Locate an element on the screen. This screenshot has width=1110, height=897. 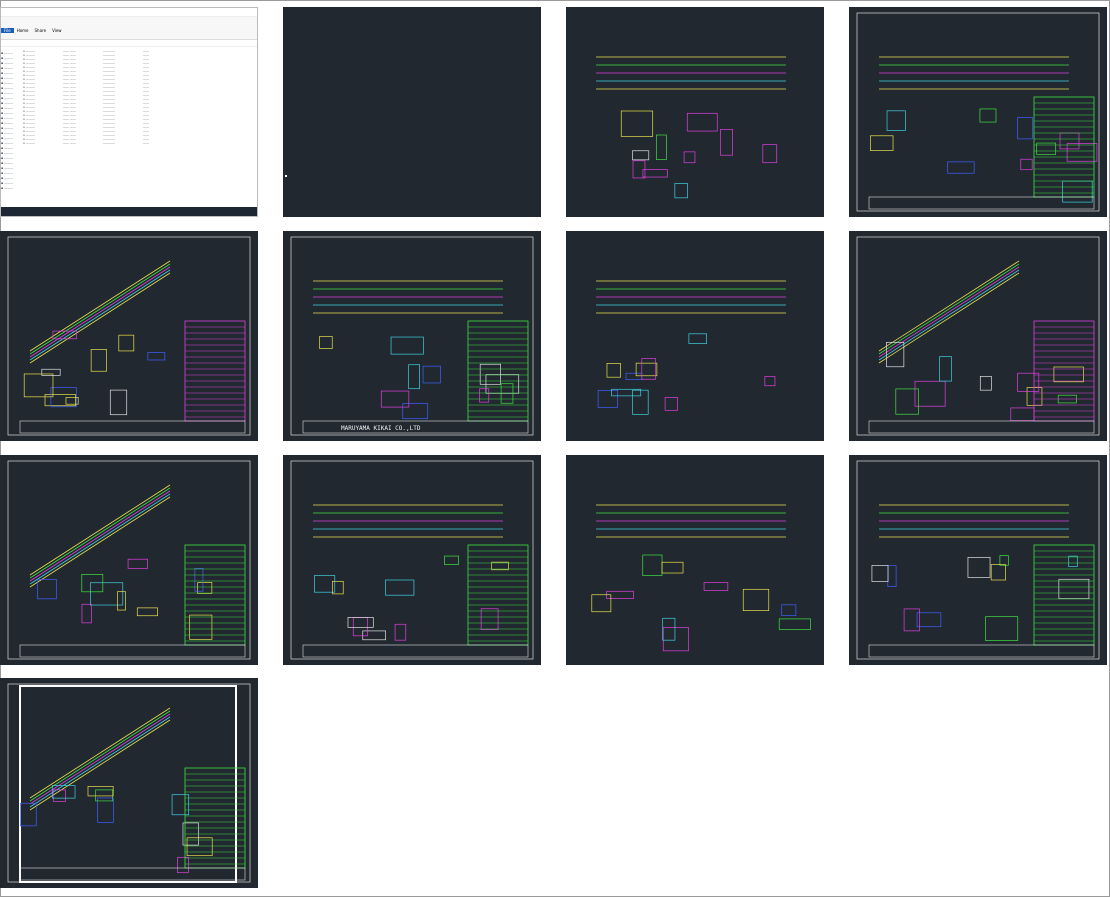
thumbnail-inclined-conveyor-framed is located at coordinates (129, 783).